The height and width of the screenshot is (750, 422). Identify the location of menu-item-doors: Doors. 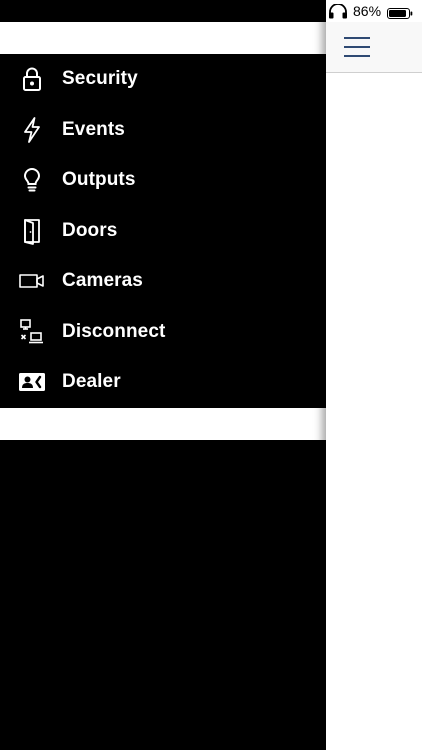
(163, 231).